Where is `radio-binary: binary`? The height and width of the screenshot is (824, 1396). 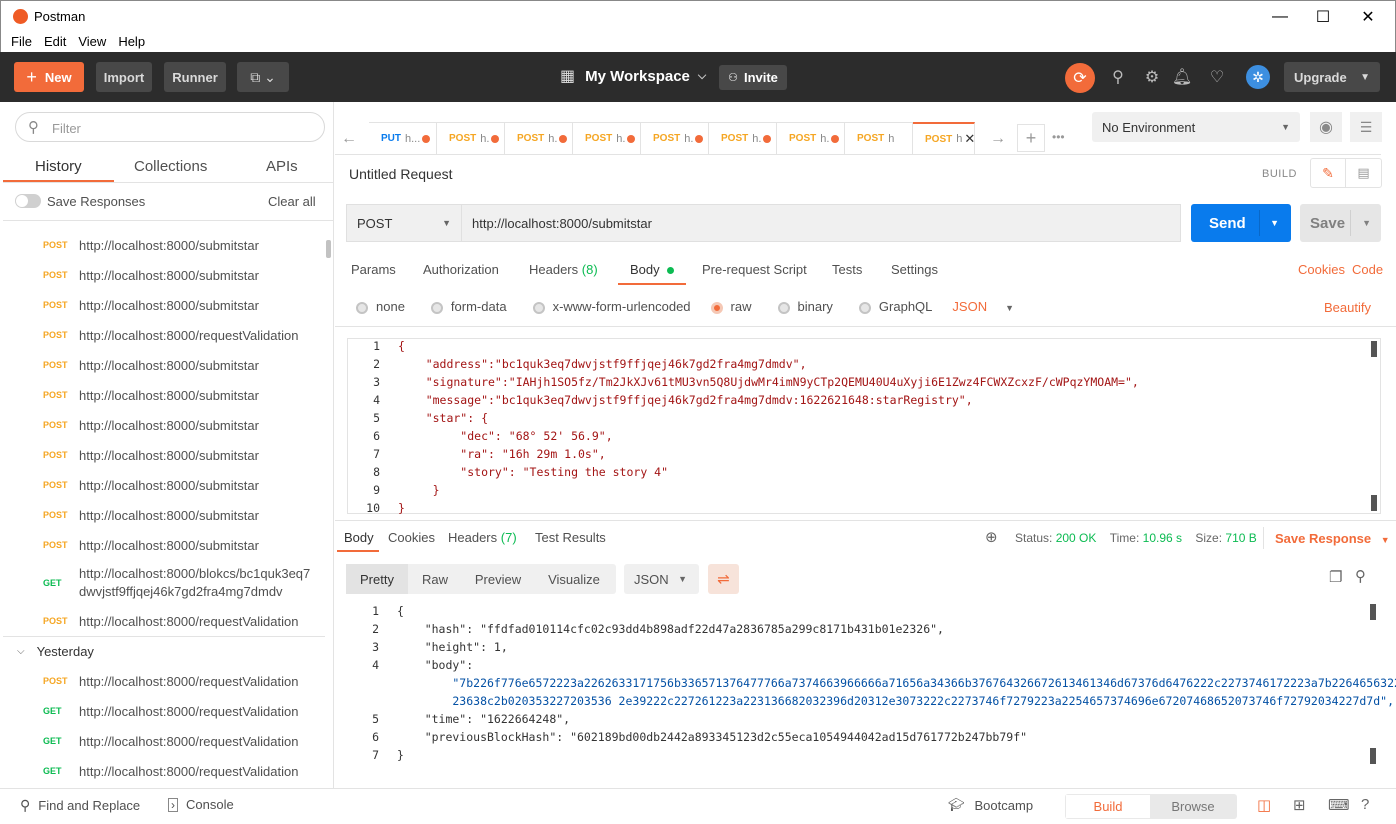
radio-binary: binary is located at coordinates (805, 306).